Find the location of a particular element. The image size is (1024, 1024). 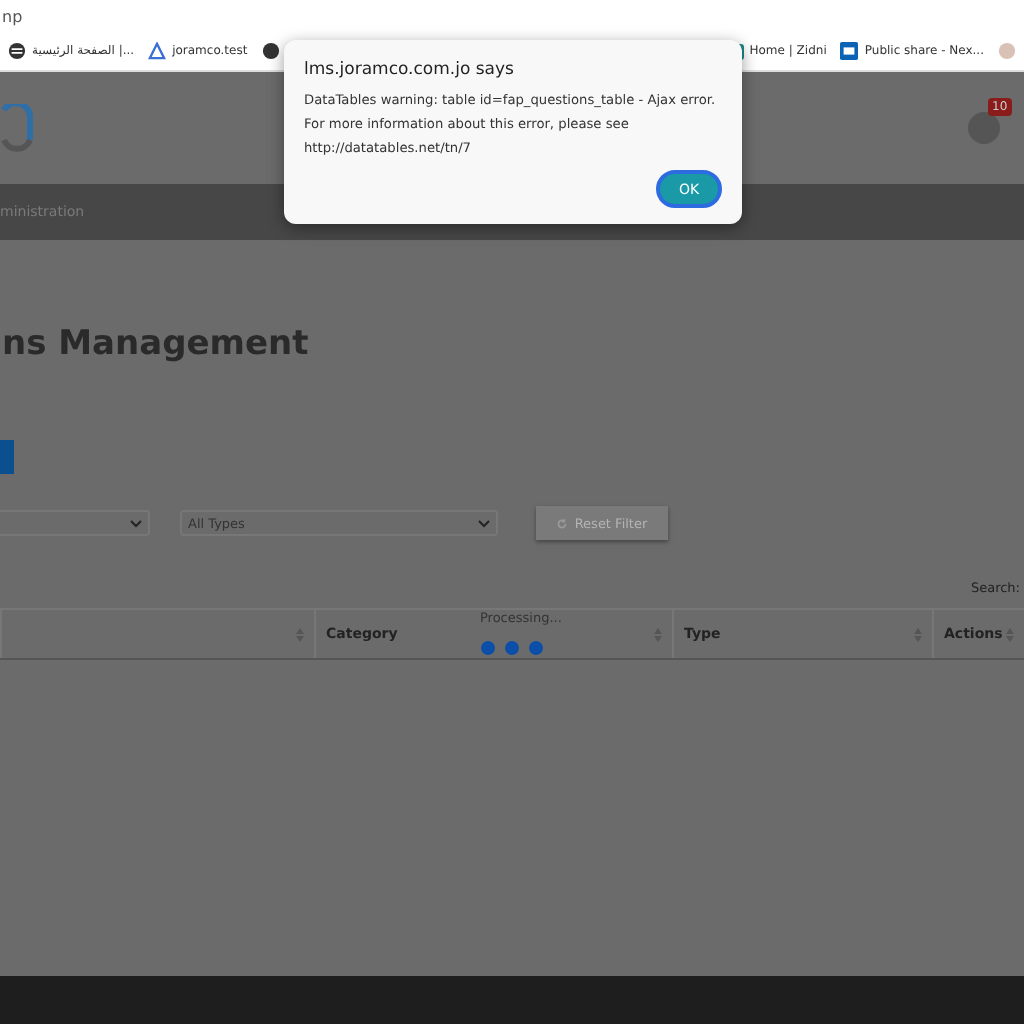

page-title: ns Management is located at coordinates (156, 344).